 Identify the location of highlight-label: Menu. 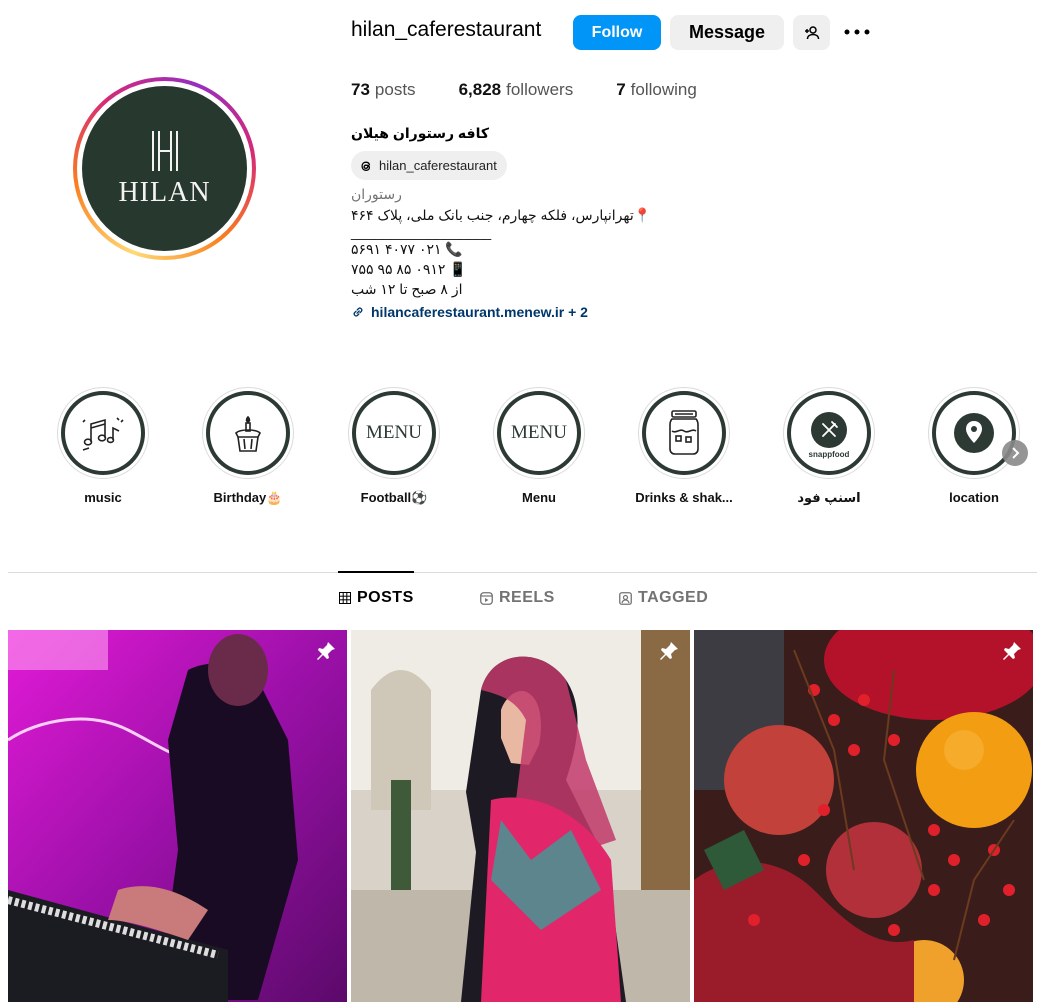
(539, 497).